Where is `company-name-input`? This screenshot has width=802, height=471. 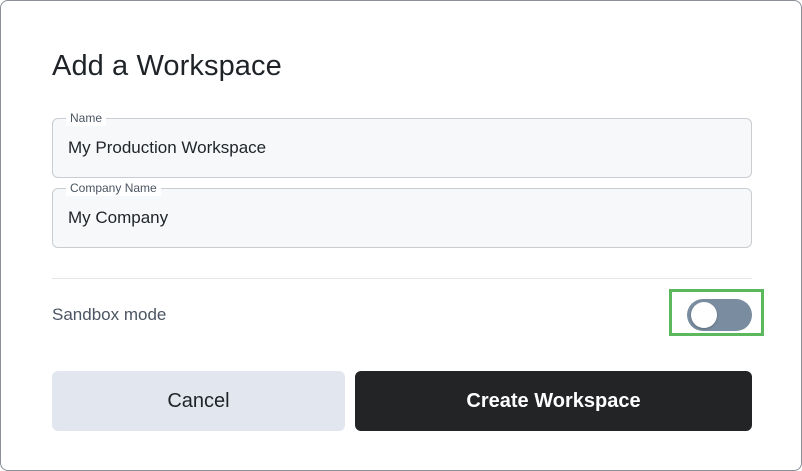 company-name-input is located at coordinates (398, 218).